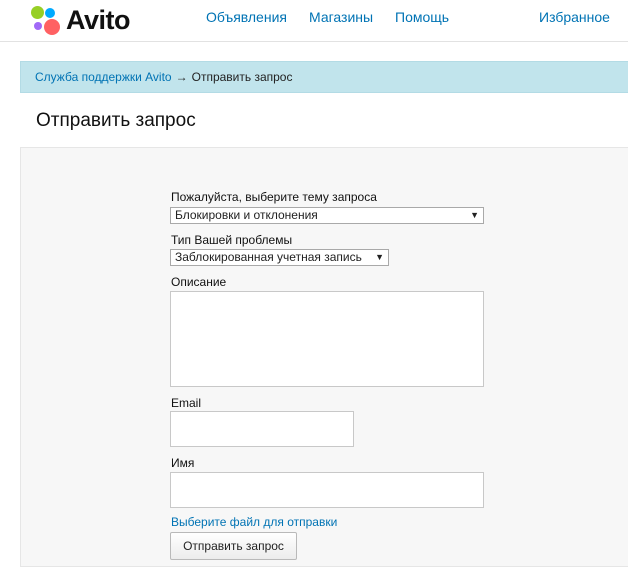 The height and width of the screenshot is (588, 628). I want to click on topic-select-value: Блокировки и отклонения, so click(246, 215).